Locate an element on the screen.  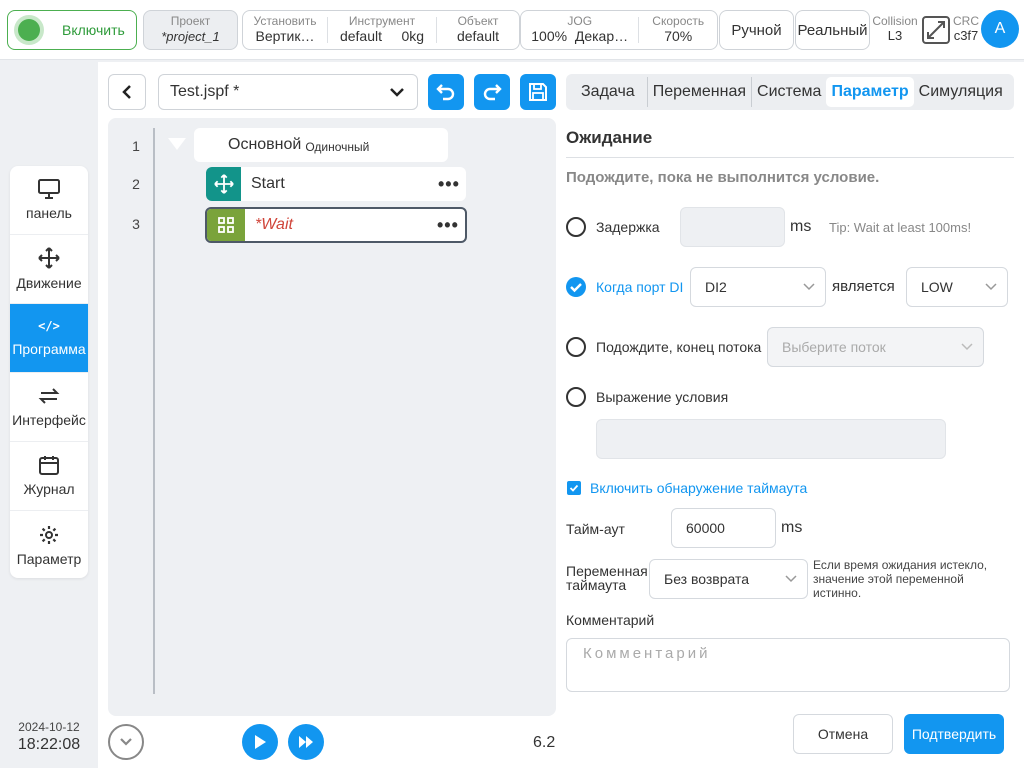
collision-value: L3 is located at coordinates (895, 35).